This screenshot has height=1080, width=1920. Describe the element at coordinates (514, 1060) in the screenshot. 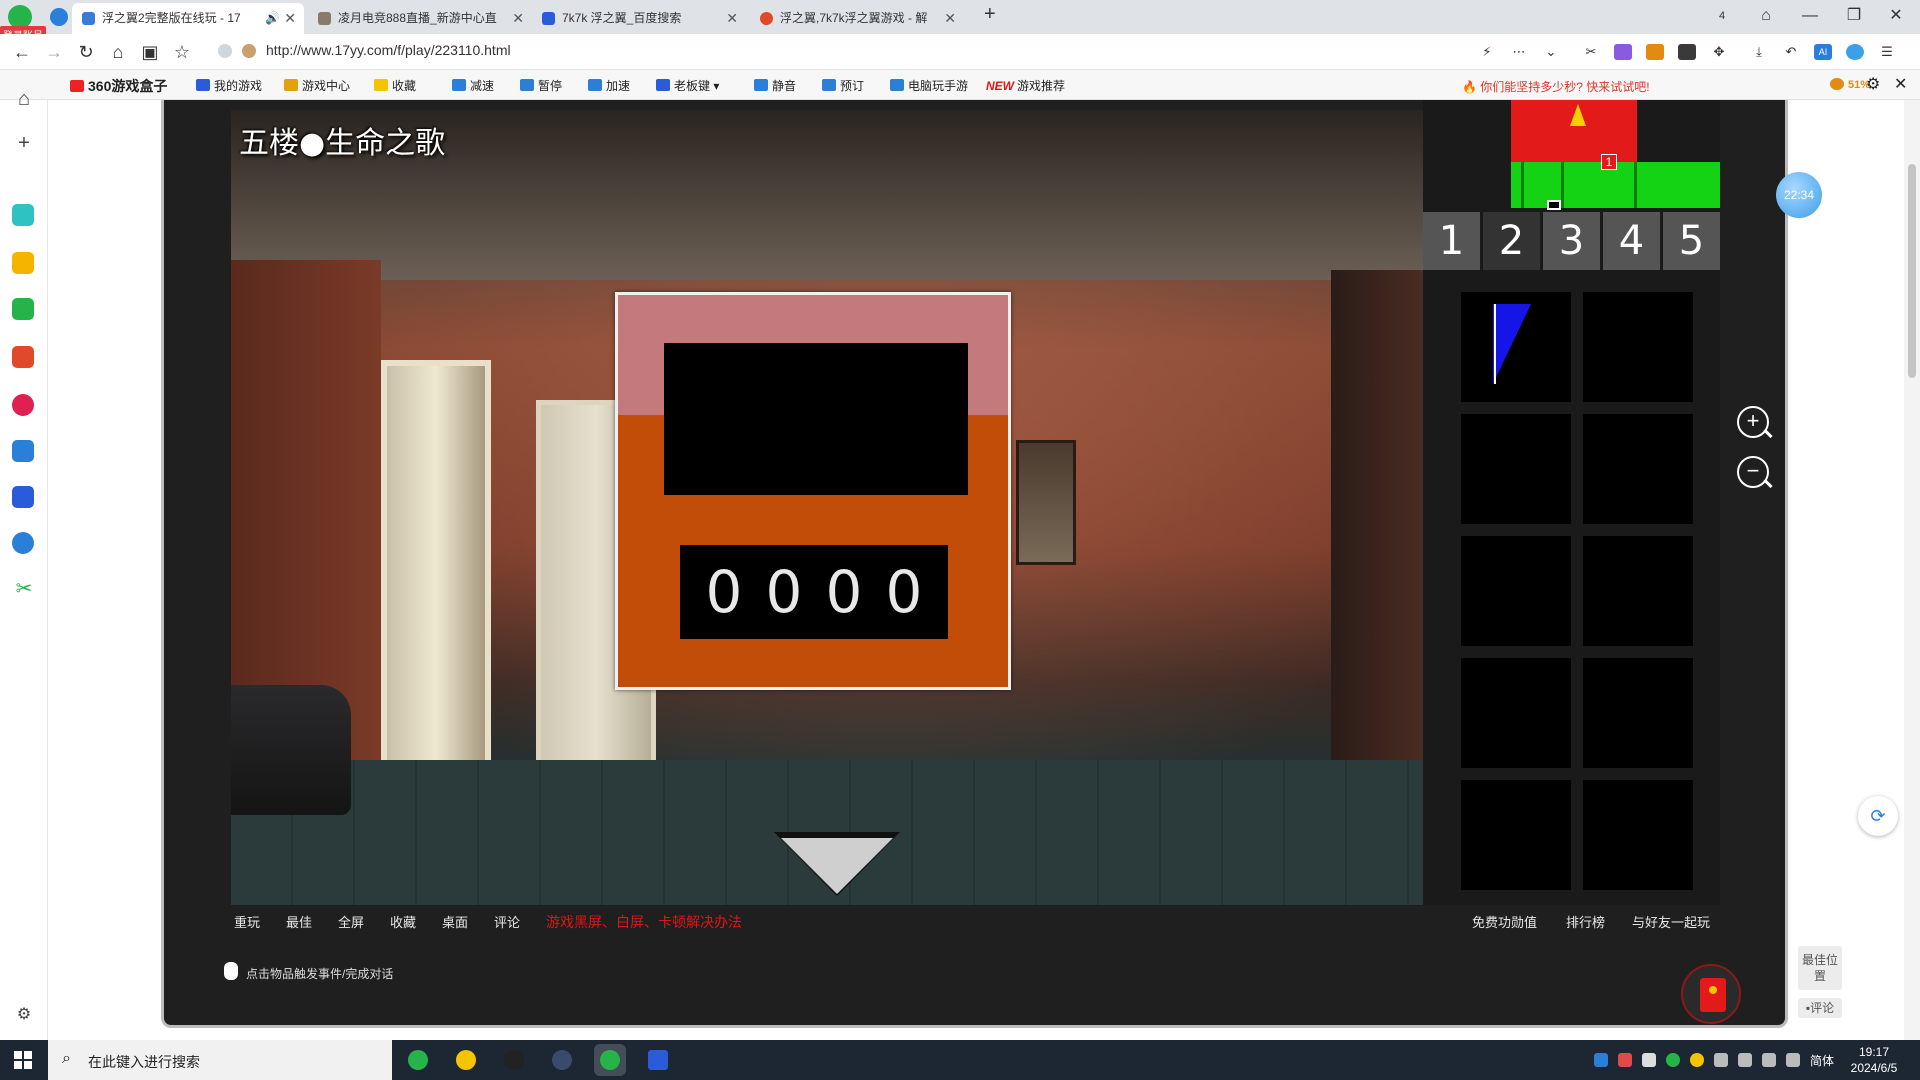

I see `taskbar-qq` at that location.